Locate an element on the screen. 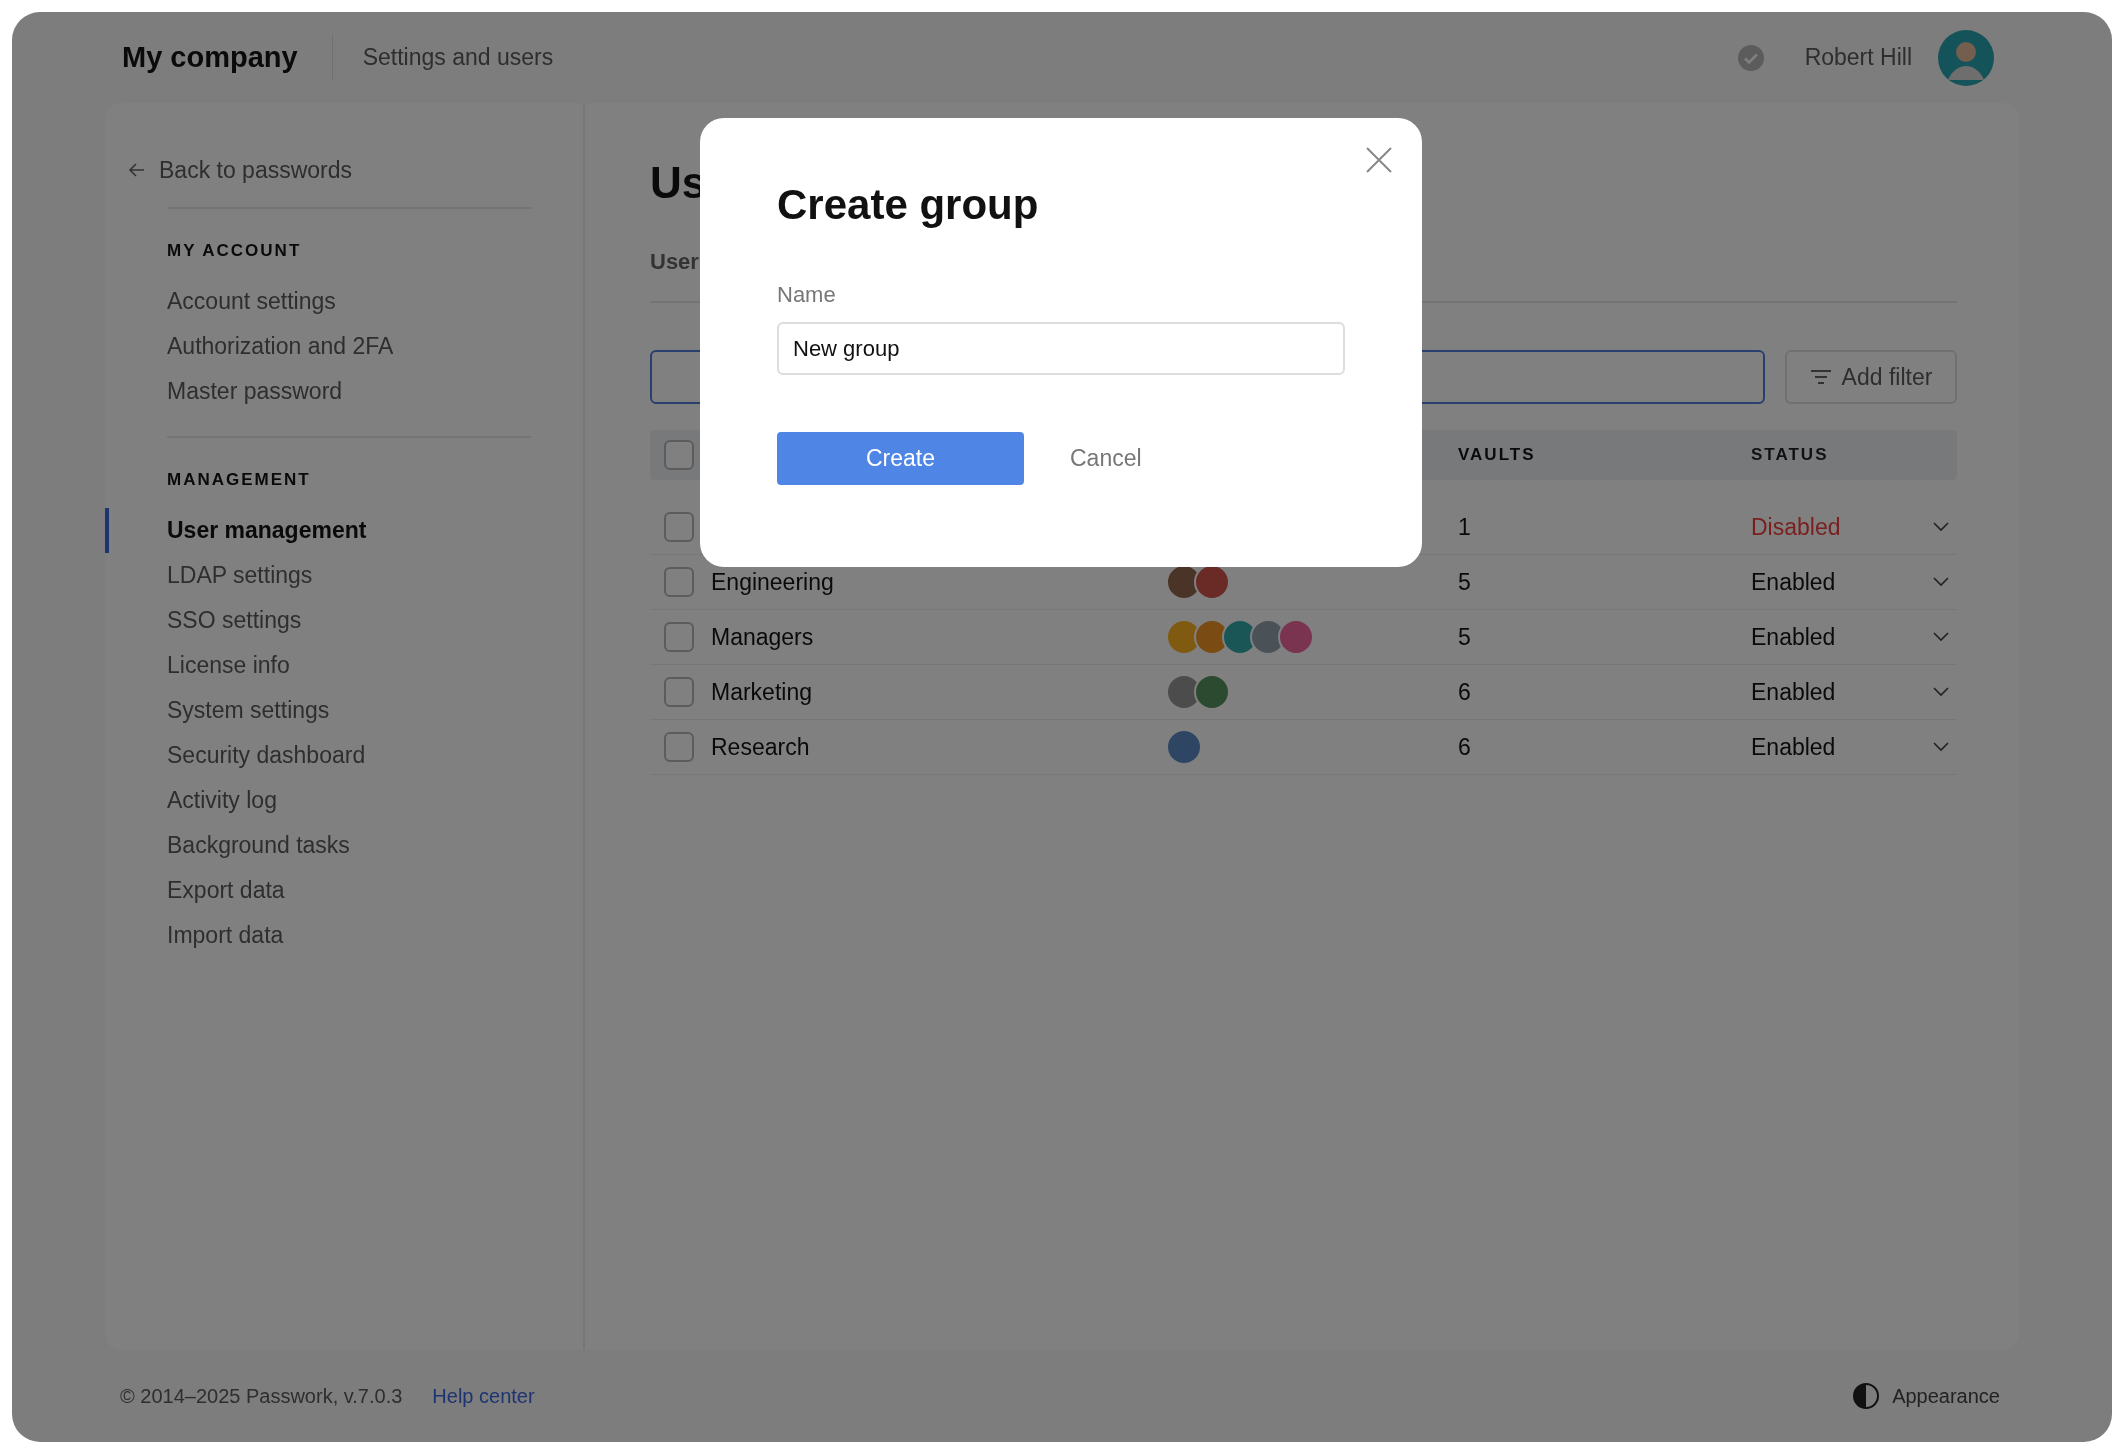 This screenshot has width=2124, height=1454. name-input: New group is located at coordinates (1061, 348).